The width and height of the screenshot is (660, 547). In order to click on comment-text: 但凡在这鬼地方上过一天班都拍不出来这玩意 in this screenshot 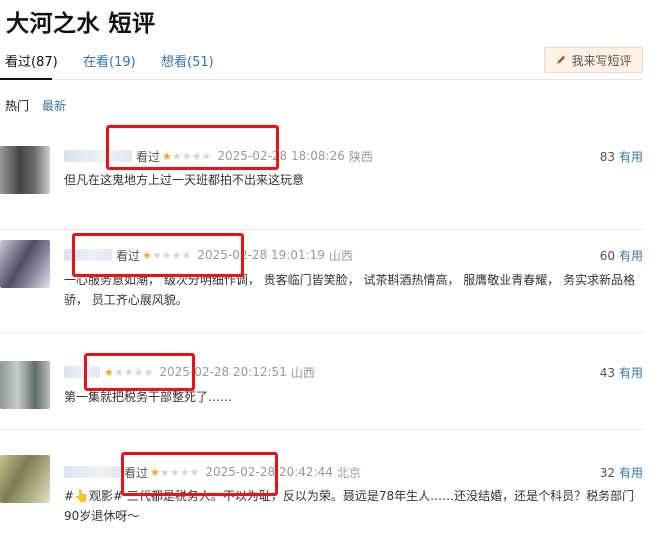, I will do `click(184, 180)`.